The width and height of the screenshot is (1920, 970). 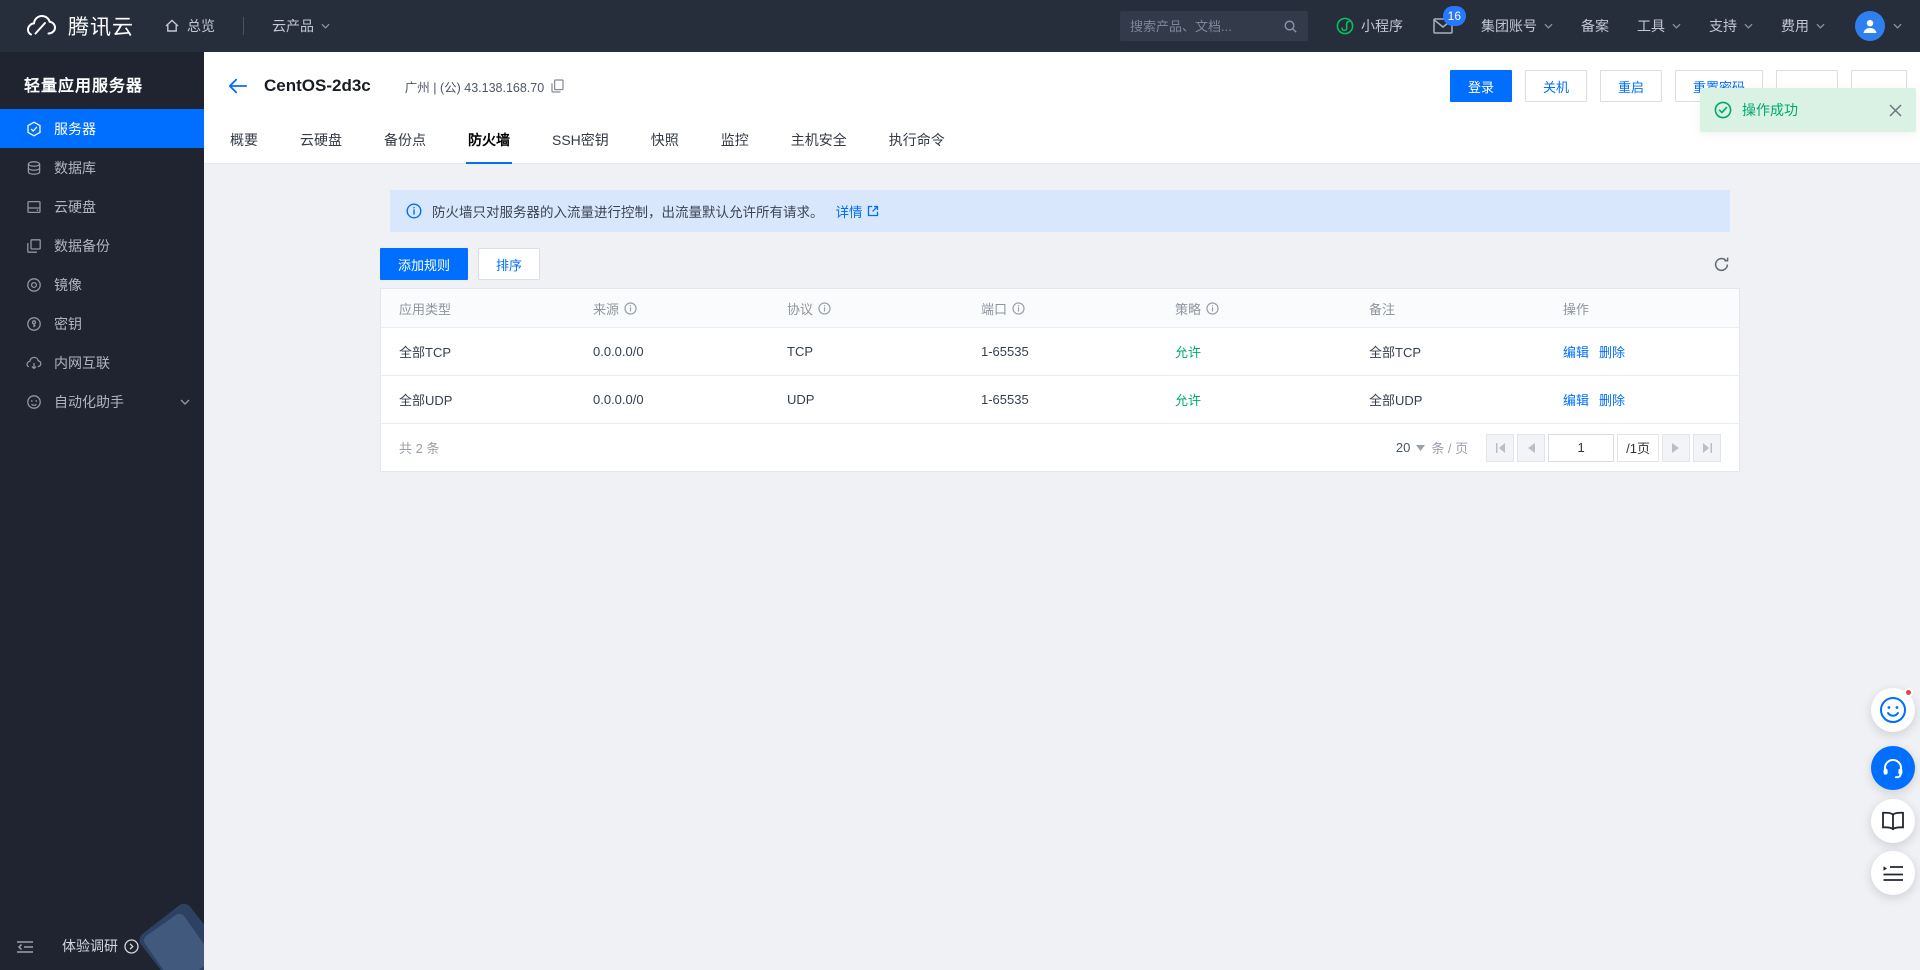 I want to click on banner-text: 防火墙只对服务器的入流量进行控制，出流量默认允许所有请求。, so click(x=628, y=212).